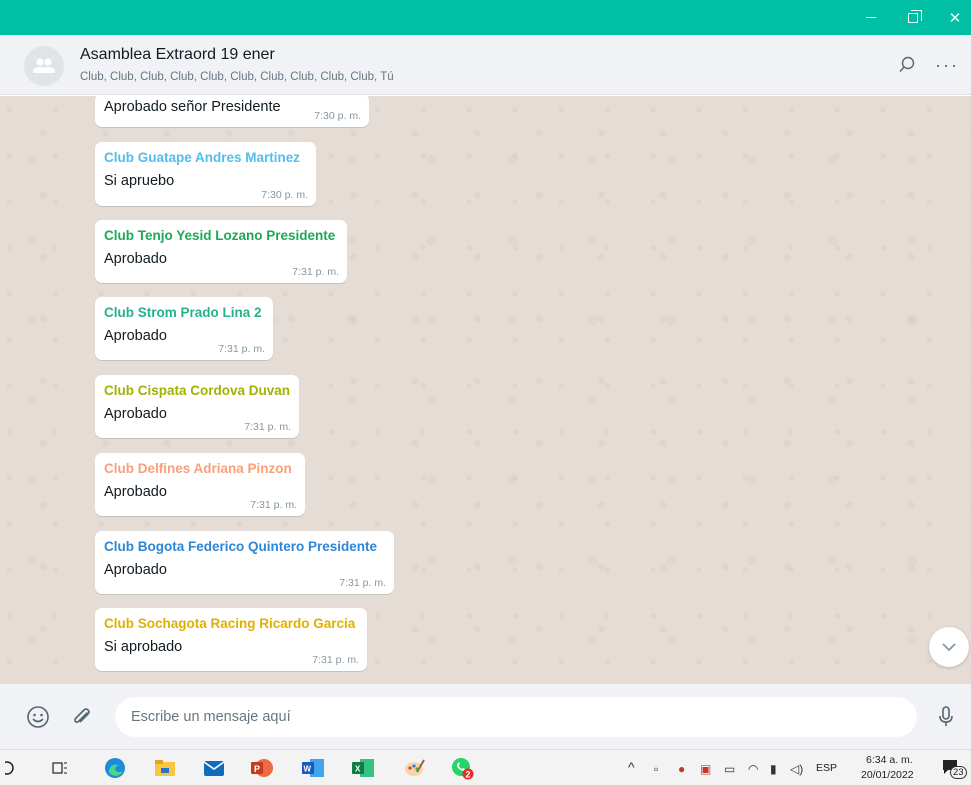 The image size is (971, 785). I want to click on powerpoint-icon: P, so click(262, 768).